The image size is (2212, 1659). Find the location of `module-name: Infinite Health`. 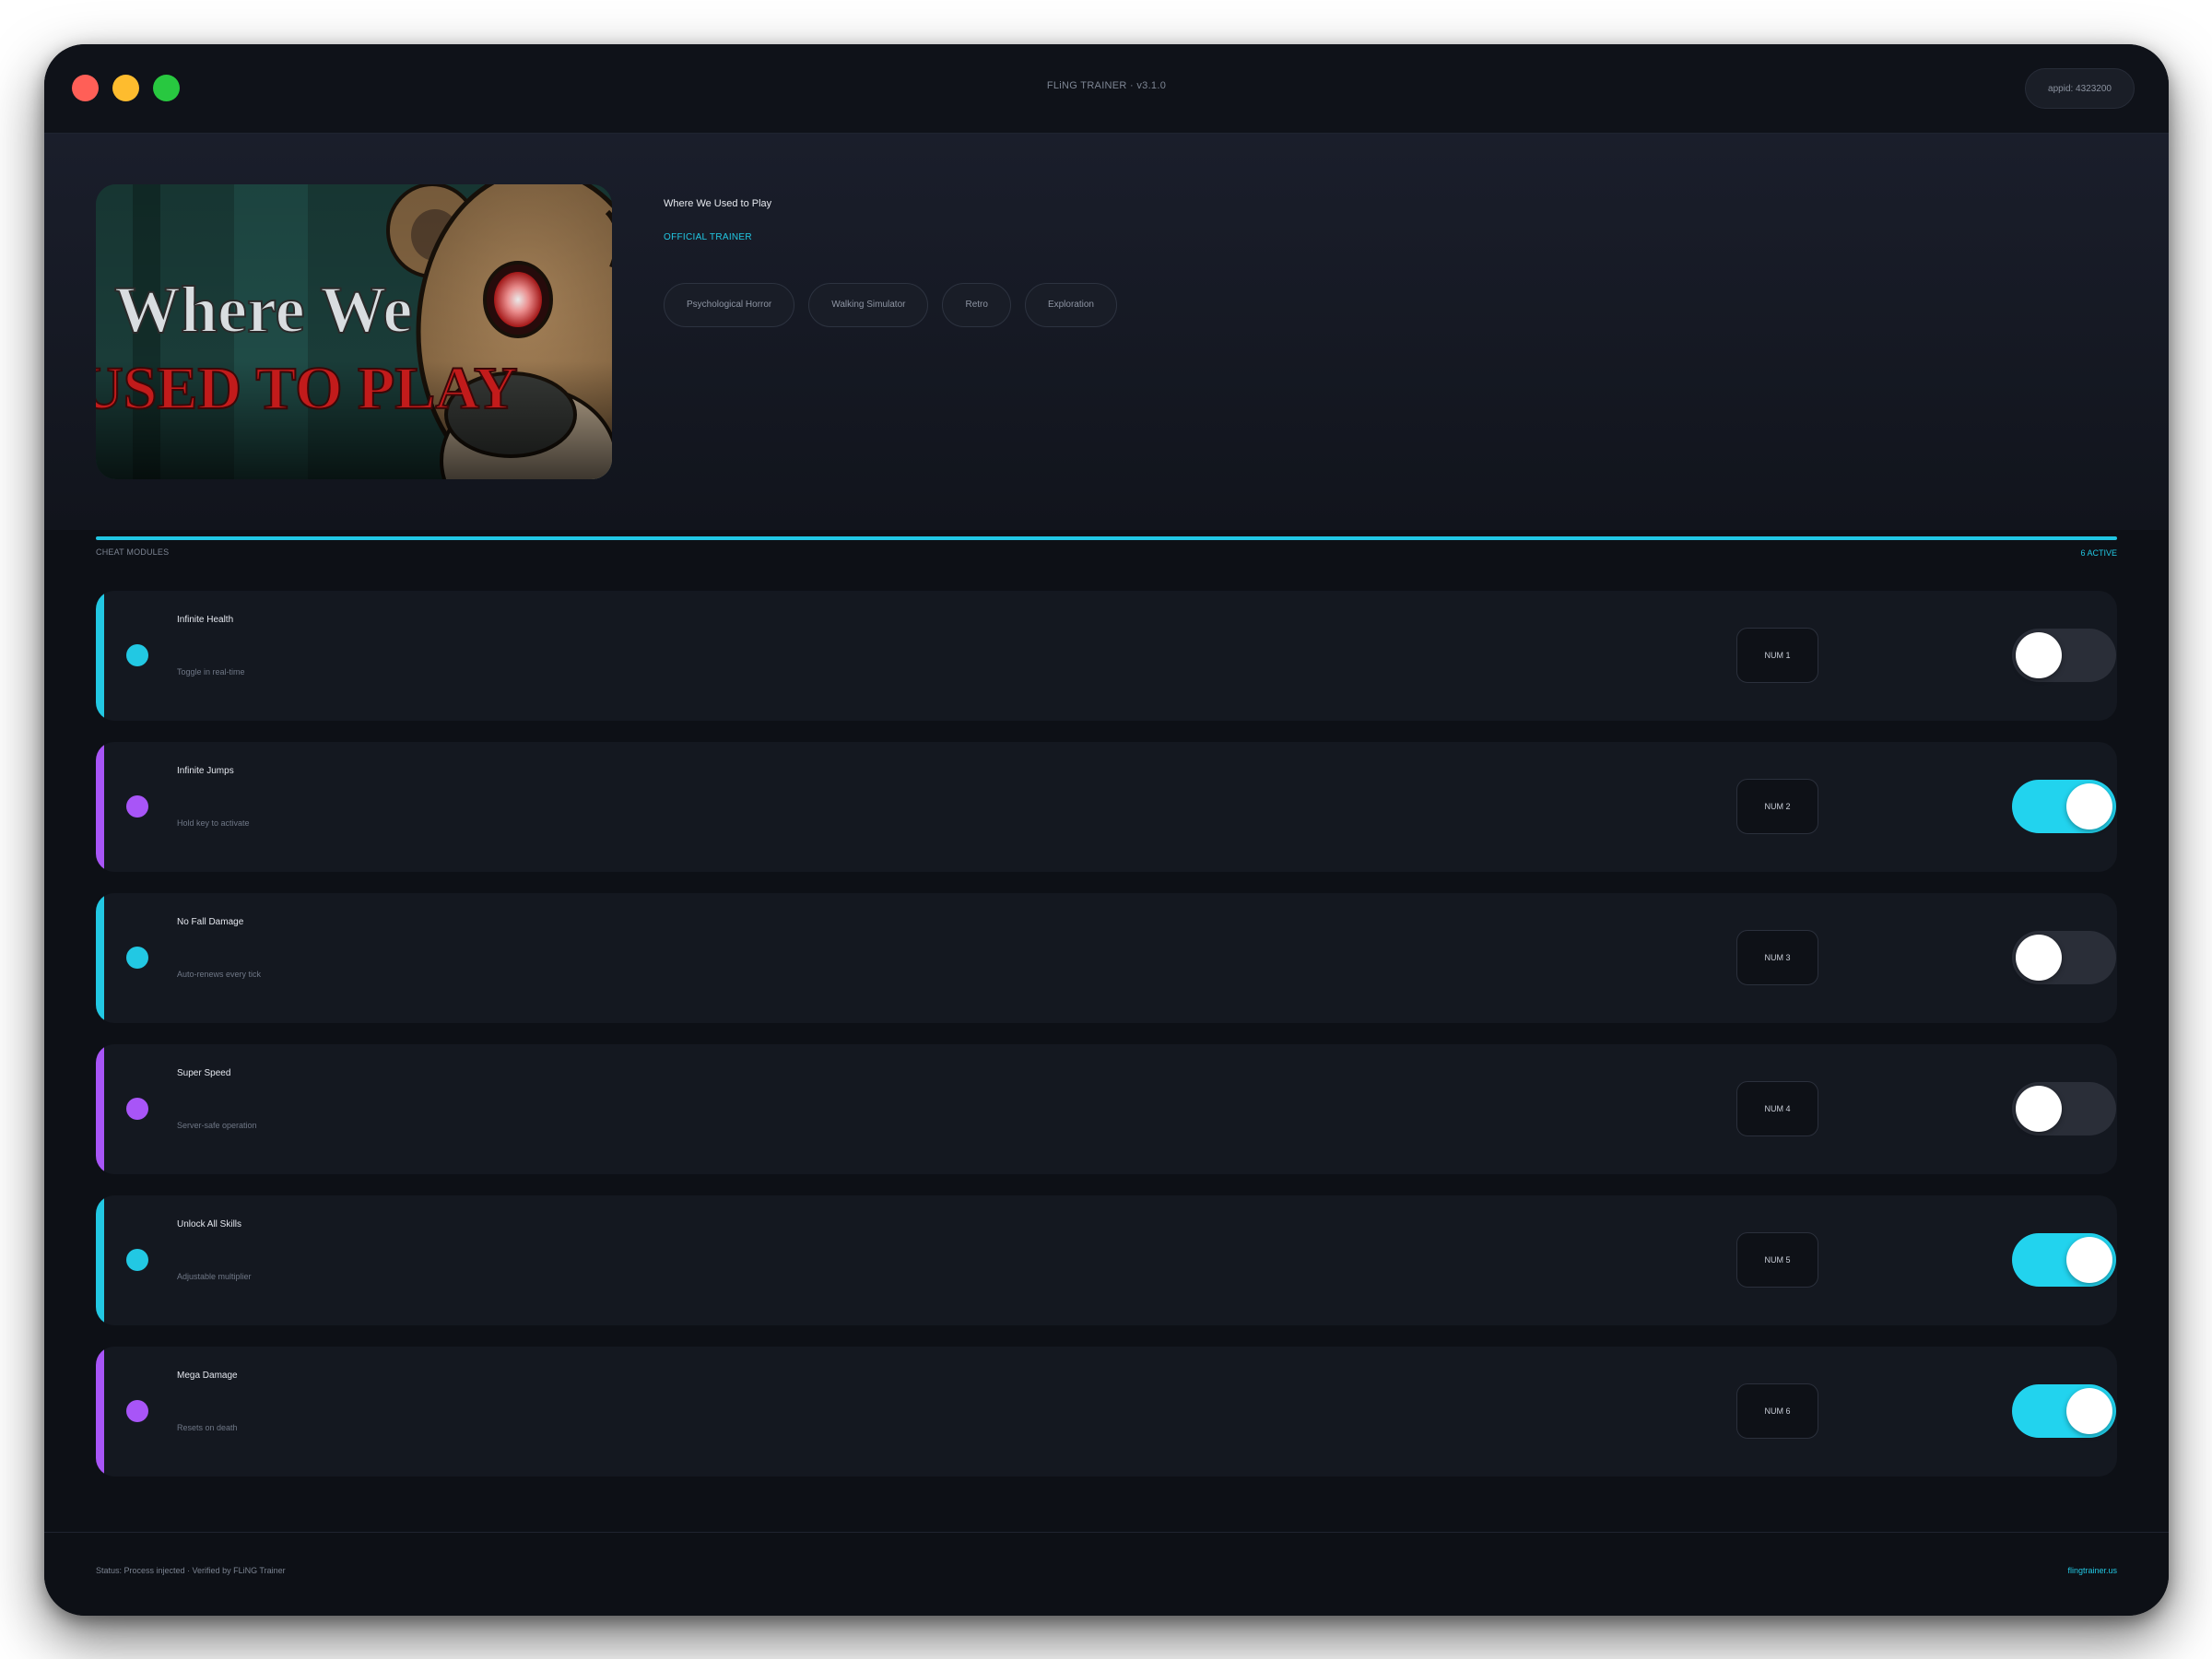

module-name: Infinite Health is located at coordinates (205, 620).